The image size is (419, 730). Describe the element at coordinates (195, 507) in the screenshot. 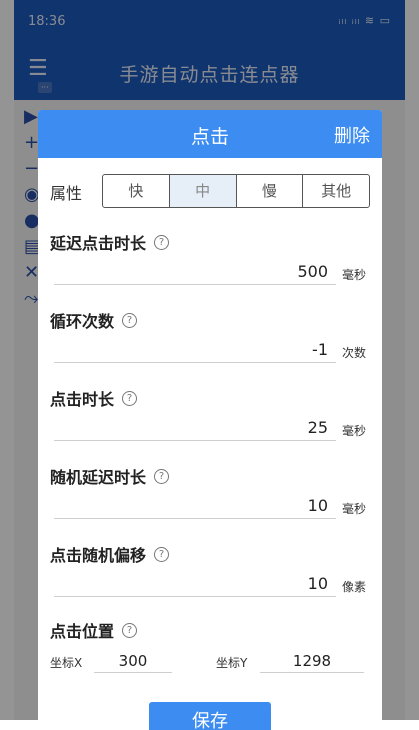

I see `random-delay-input: 10` at that location.